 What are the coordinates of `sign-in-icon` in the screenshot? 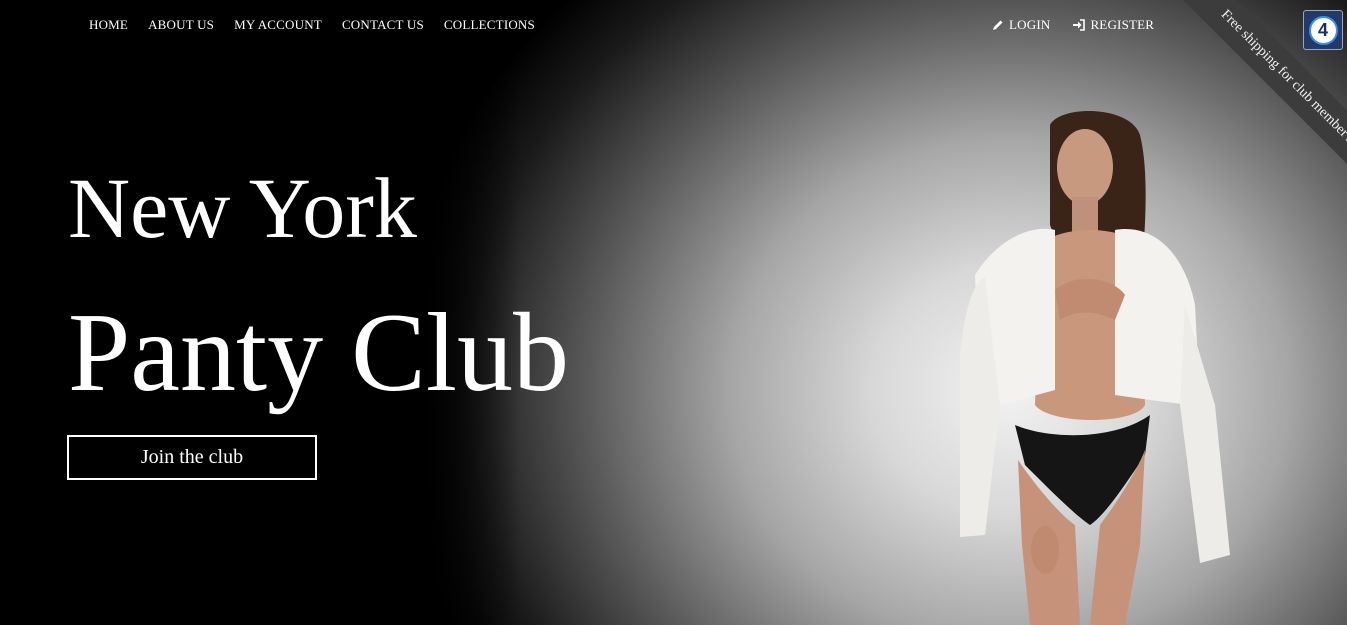 It's located at (1079, 25).